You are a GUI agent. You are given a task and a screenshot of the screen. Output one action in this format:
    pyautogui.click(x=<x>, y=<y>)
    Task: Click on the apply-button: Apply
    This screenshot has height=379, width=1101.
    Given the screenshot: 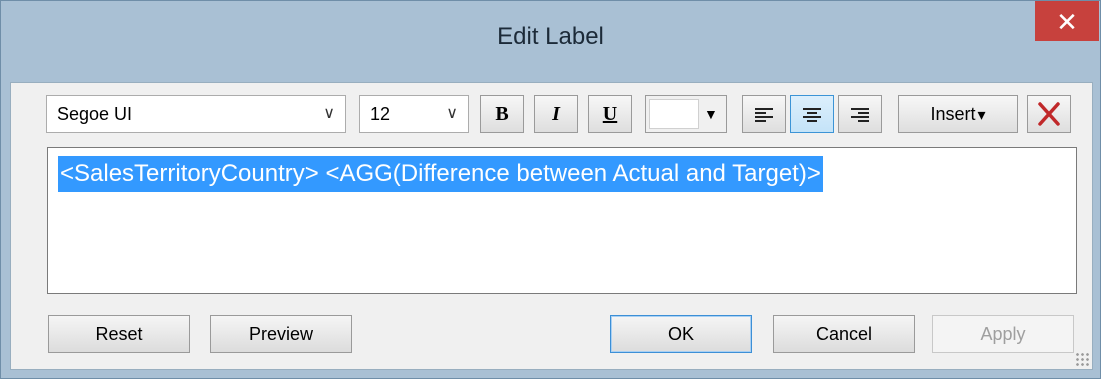 What is the action you would take?
    pyautogui.click(x=1003, y=334)
    